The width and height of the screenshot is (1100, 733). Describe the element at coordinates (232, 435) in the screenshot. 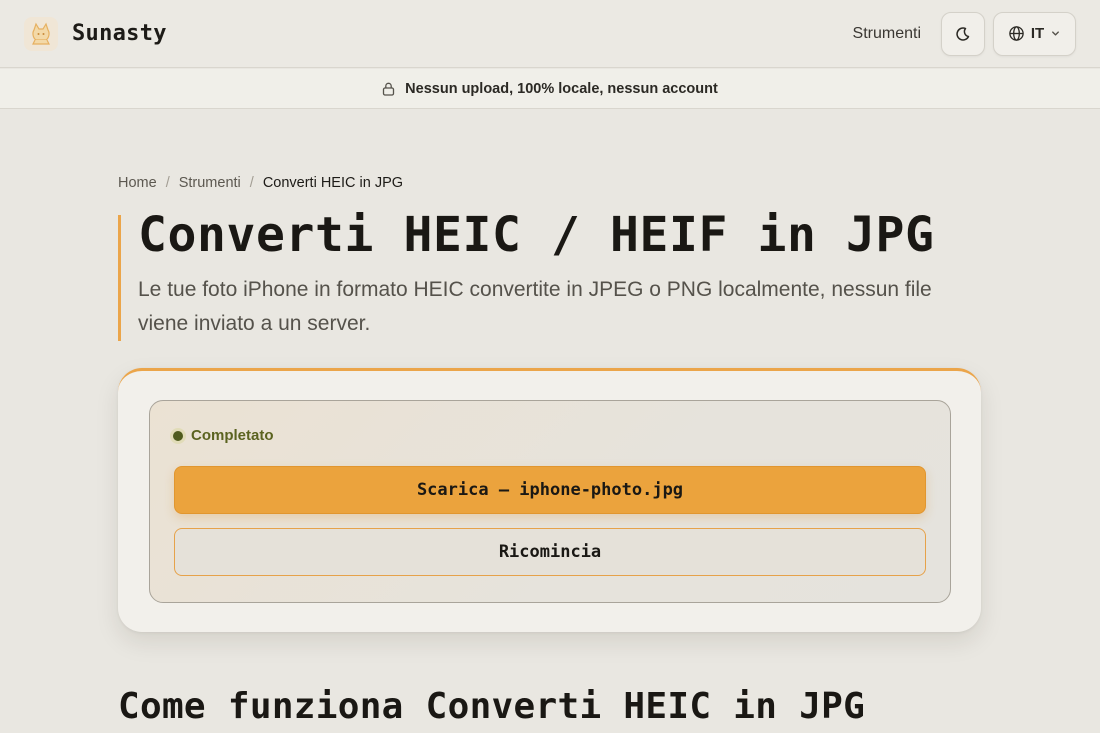

I see `status-label: Completato` at that location.